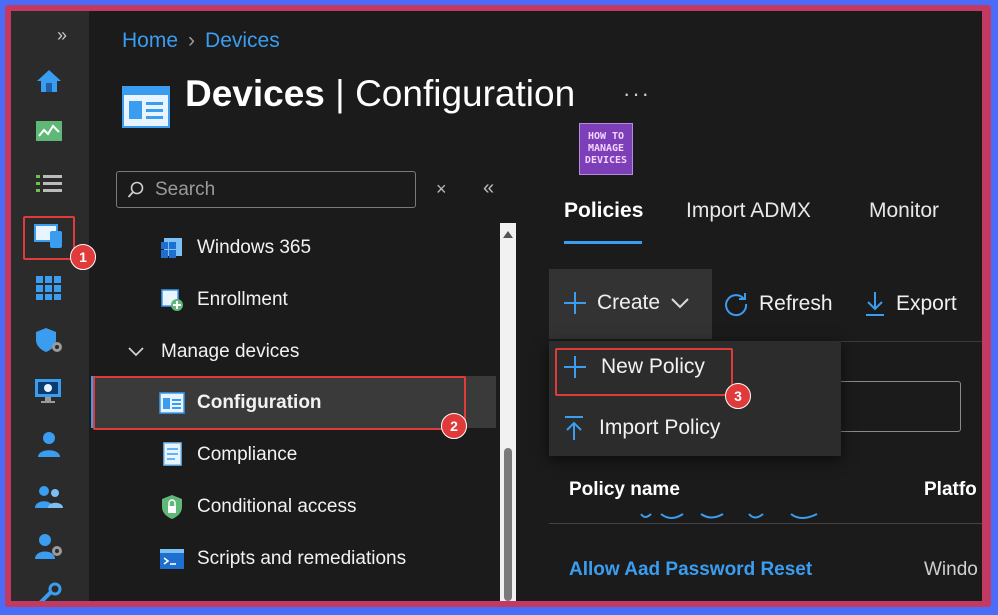 Image resolution: width=998 pixels, height=615 pixels. Describe the element at coordinates (172, 507) in the screenshot. I see `conditional-access-icon` at that location.